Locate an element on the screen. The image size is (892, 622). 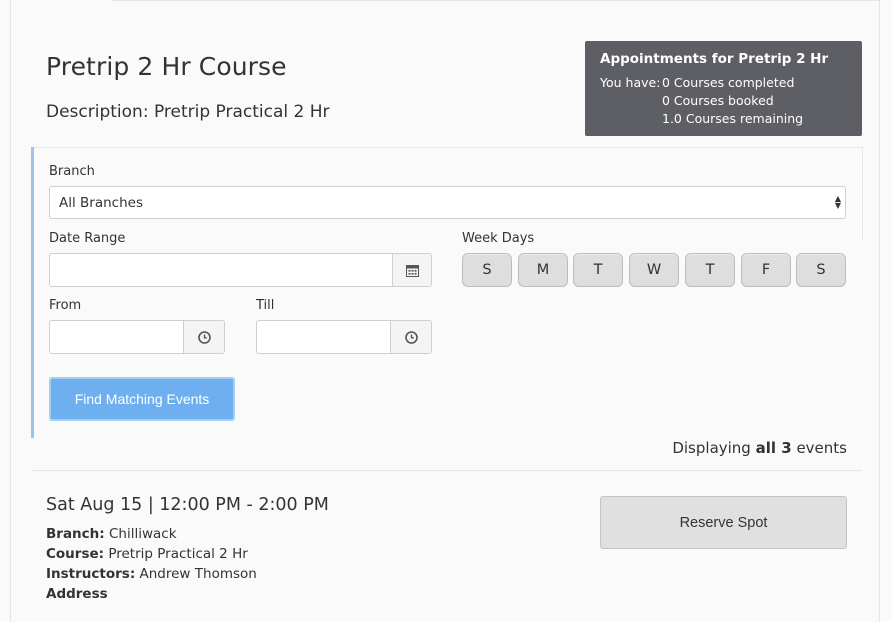
appointments-completed-row: You have: 0 Courses completed is located at coordinates (723, 83).